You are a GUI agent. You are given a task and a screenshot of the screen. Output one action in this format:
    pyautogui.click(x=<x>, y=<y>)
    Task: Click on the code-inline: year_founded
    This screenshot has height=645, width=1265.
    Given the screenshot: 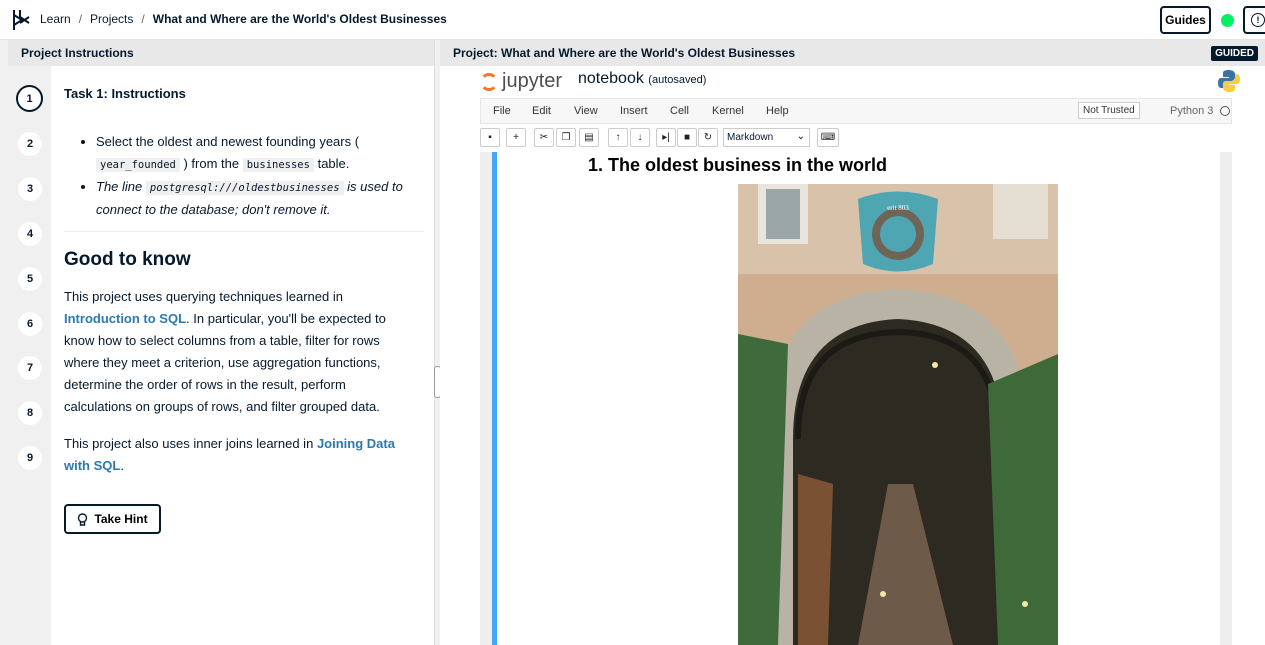 What is the action you would take?
    pyautogui.click(x=138, y=165)
    